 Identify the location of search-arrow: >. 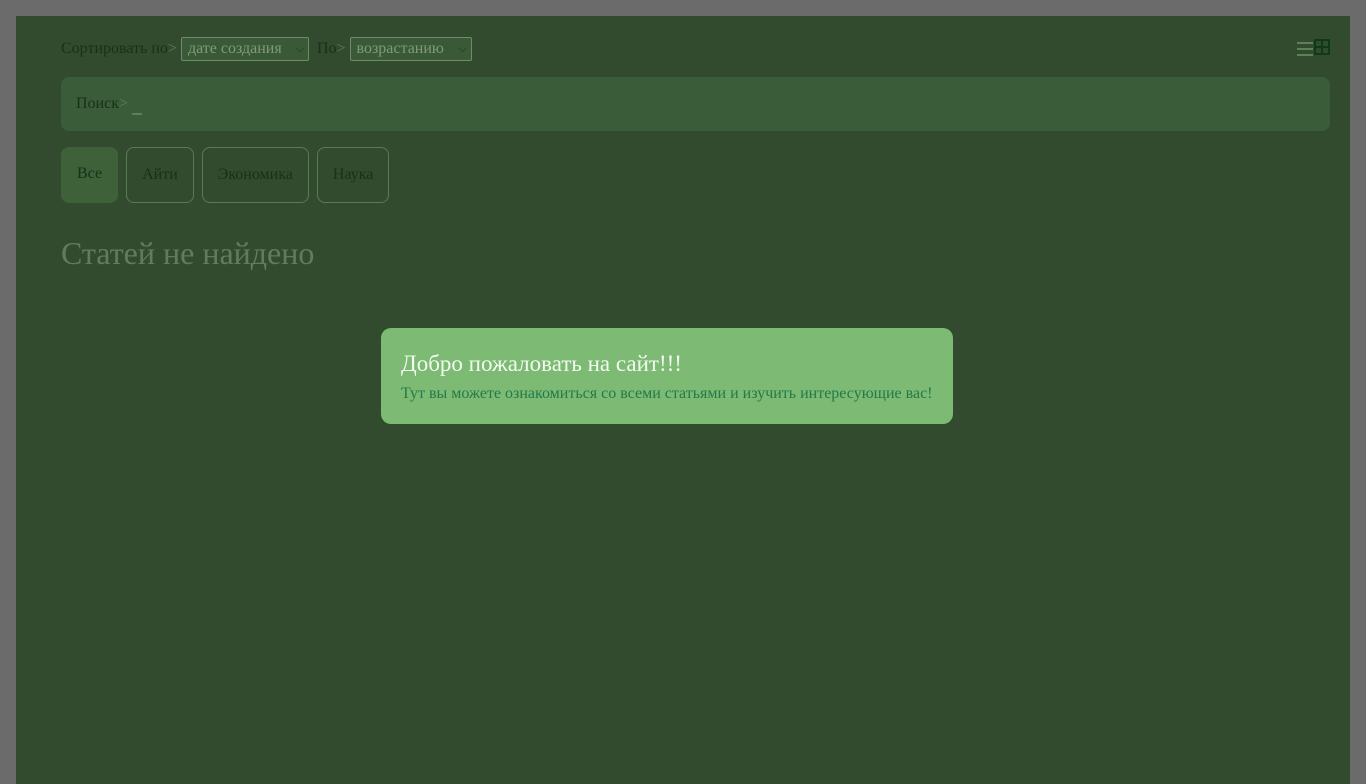
(124, 103).